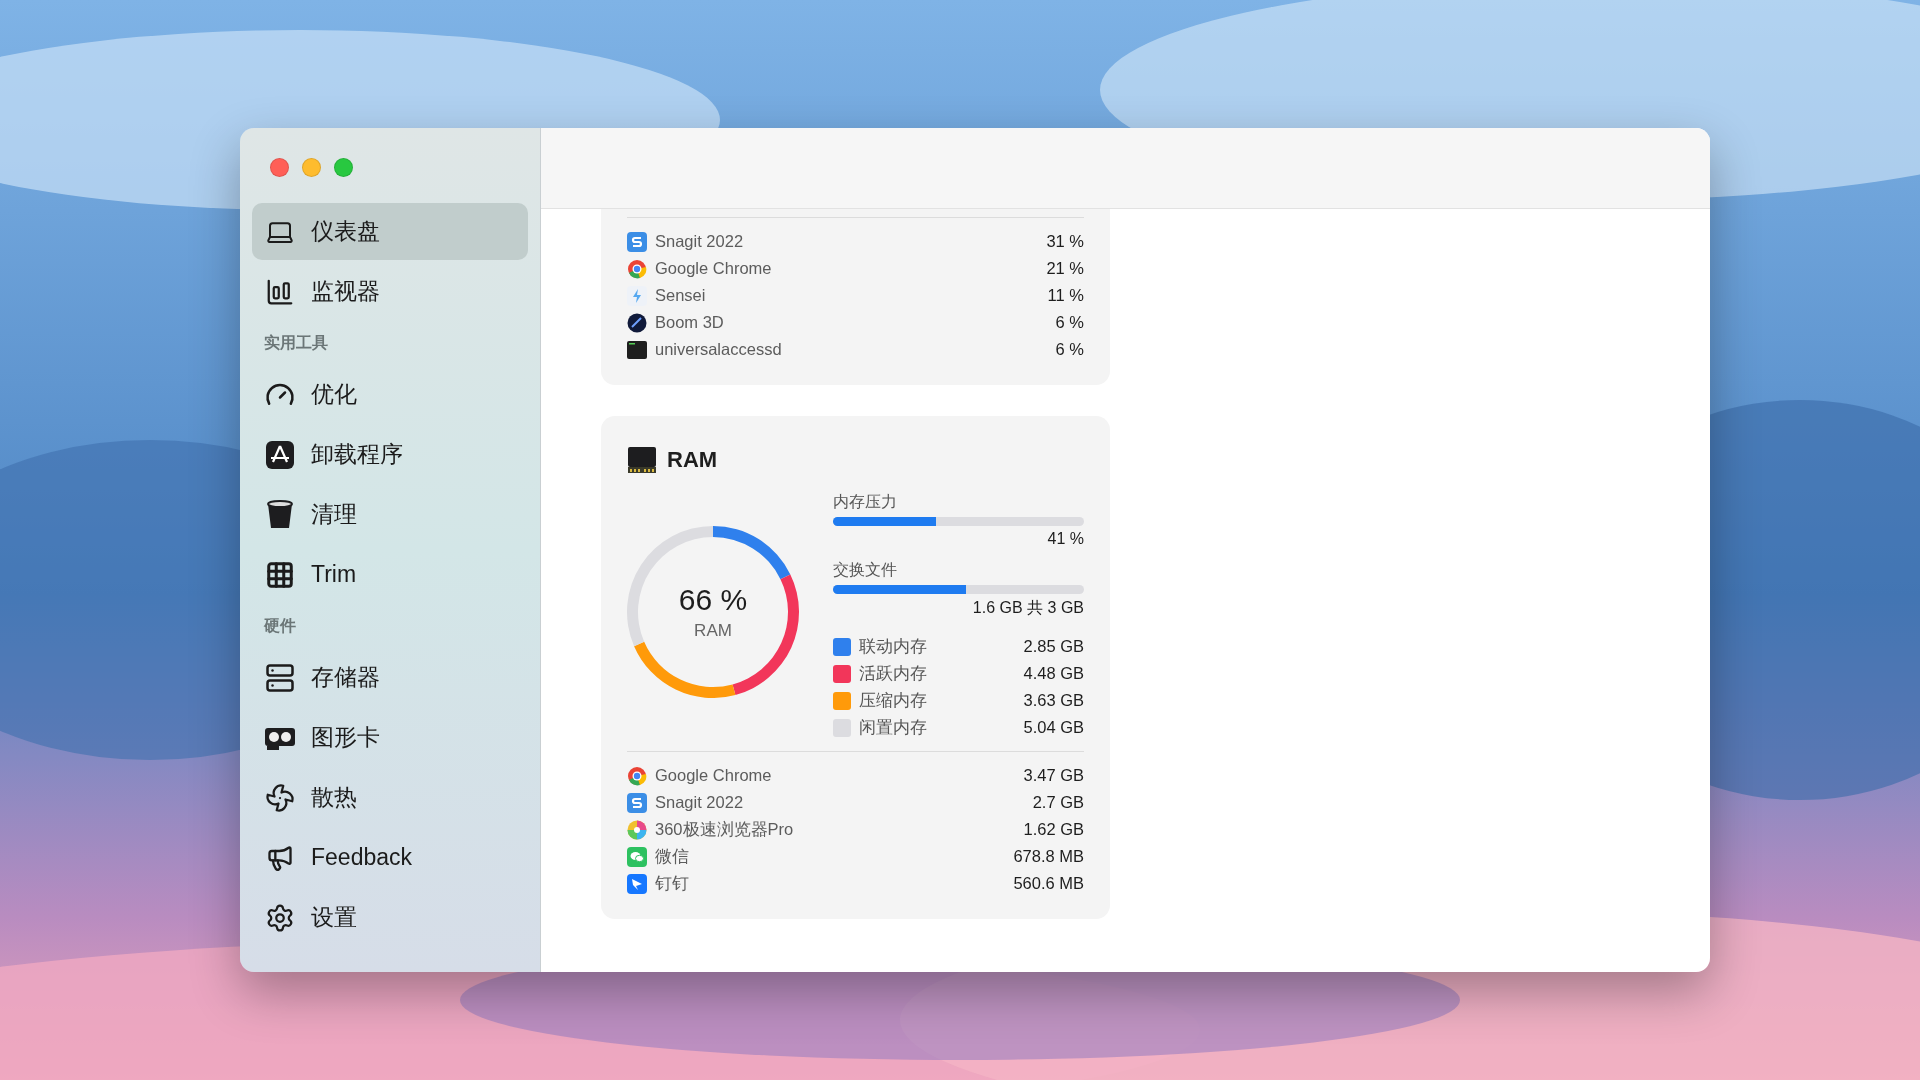 The image size is (1920, 1080). Describe the element at coordinates (865, 570) in the screenshot. I see `meter-label: 交换文件` at that location.